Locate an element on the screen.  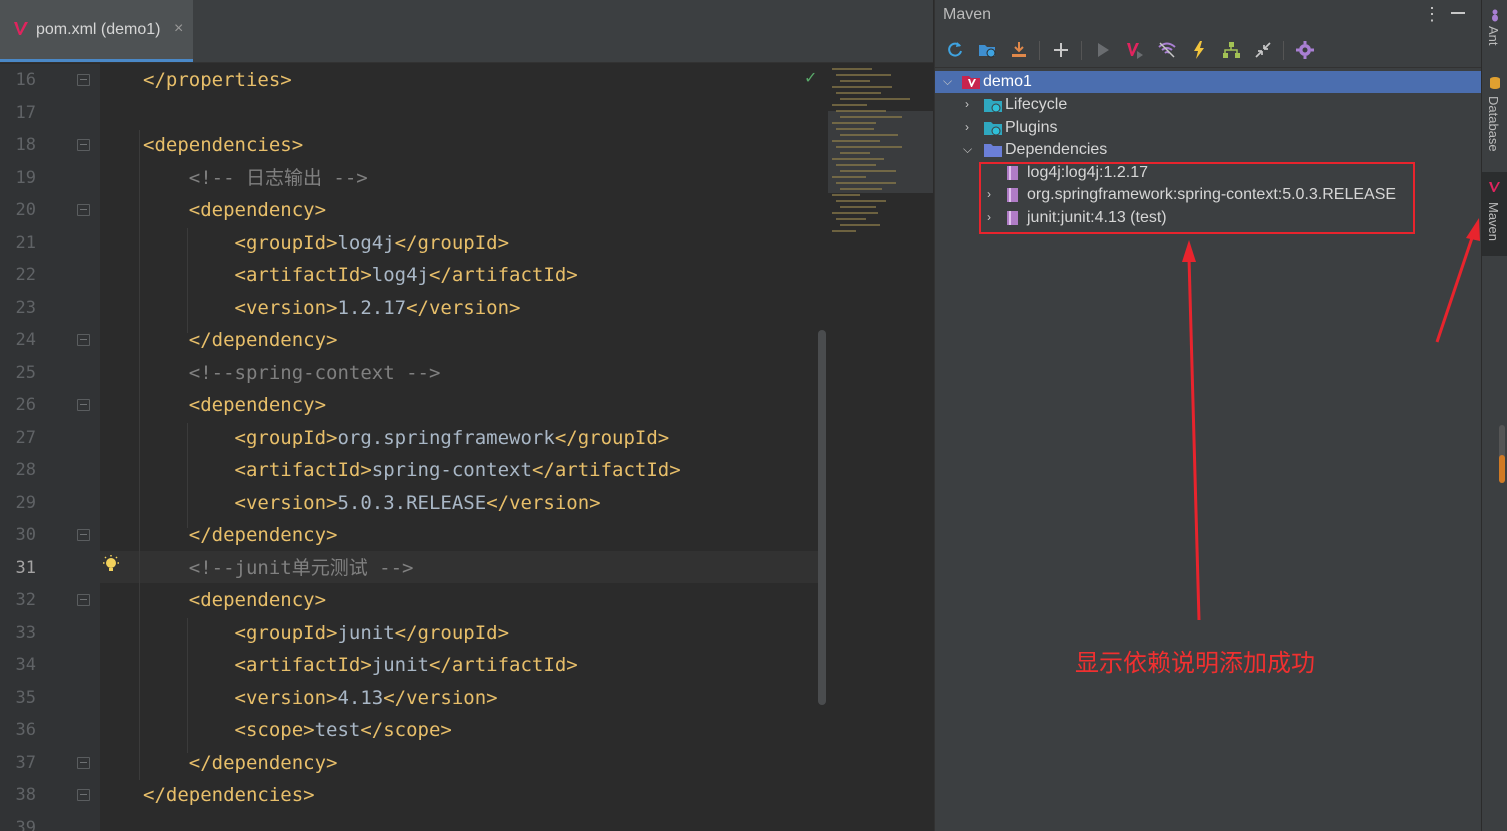
tool-button-maven: Maven is located at coordinates (1494, 214).